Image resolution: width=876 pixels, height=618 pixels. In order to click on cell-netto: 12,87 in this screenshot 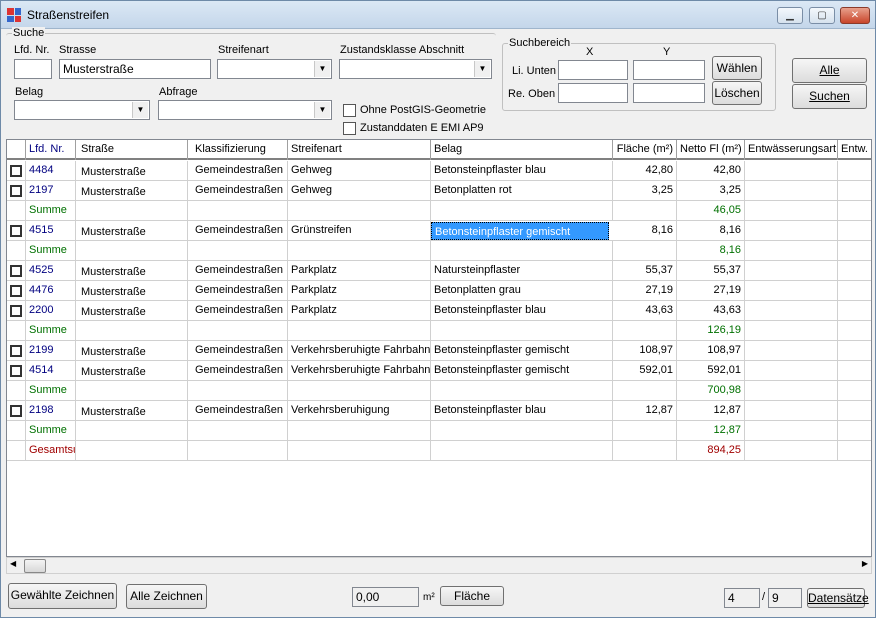, I will do `click(711, 411)`.